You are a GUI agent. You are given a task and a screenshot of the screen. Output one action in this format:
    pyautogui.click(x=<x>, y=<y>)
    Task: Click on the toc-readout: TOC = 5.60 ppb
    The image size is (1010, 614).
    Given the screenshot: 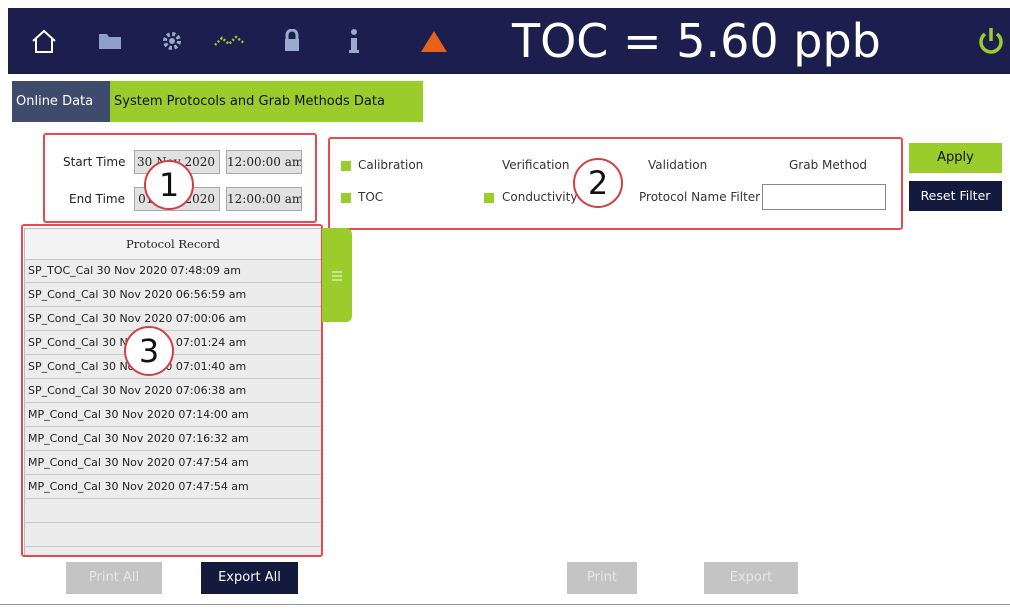 What is the action you would take?
    pyautogui.click(x=696, y=41)
    